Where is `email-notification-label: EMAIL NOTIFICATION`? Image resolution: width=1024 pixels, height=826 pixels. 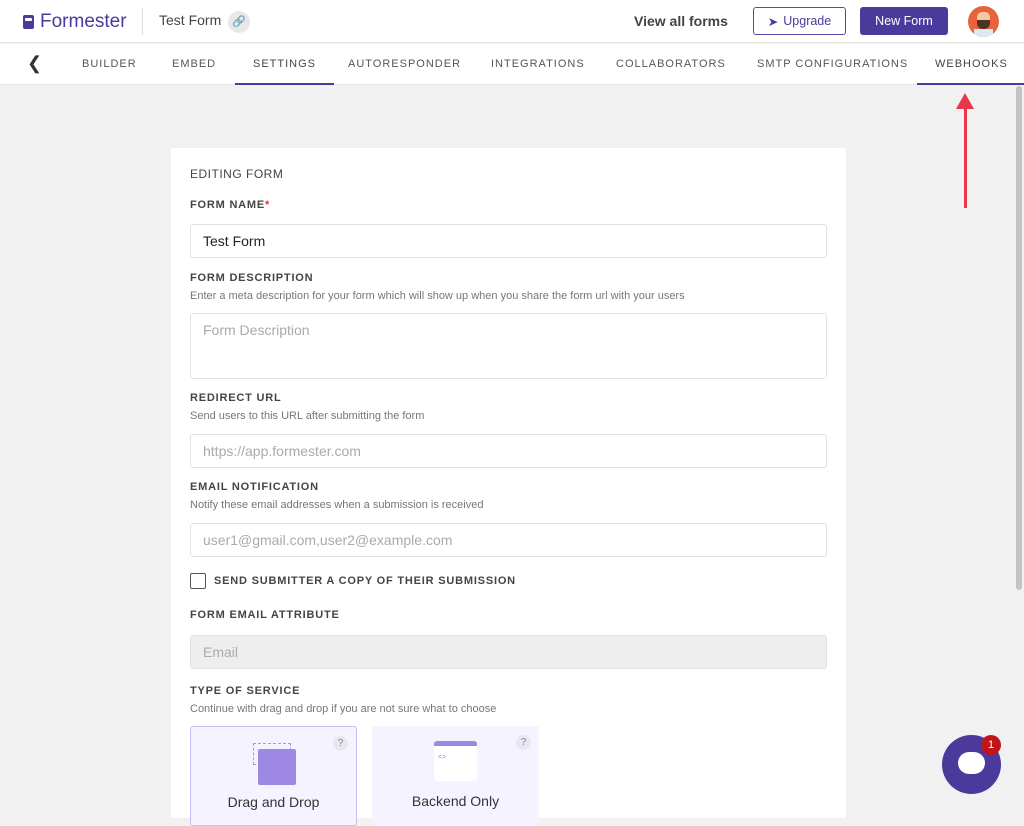 email-notification-label: EMAIL NOTIFICATION is located at coordinates (254, 487).